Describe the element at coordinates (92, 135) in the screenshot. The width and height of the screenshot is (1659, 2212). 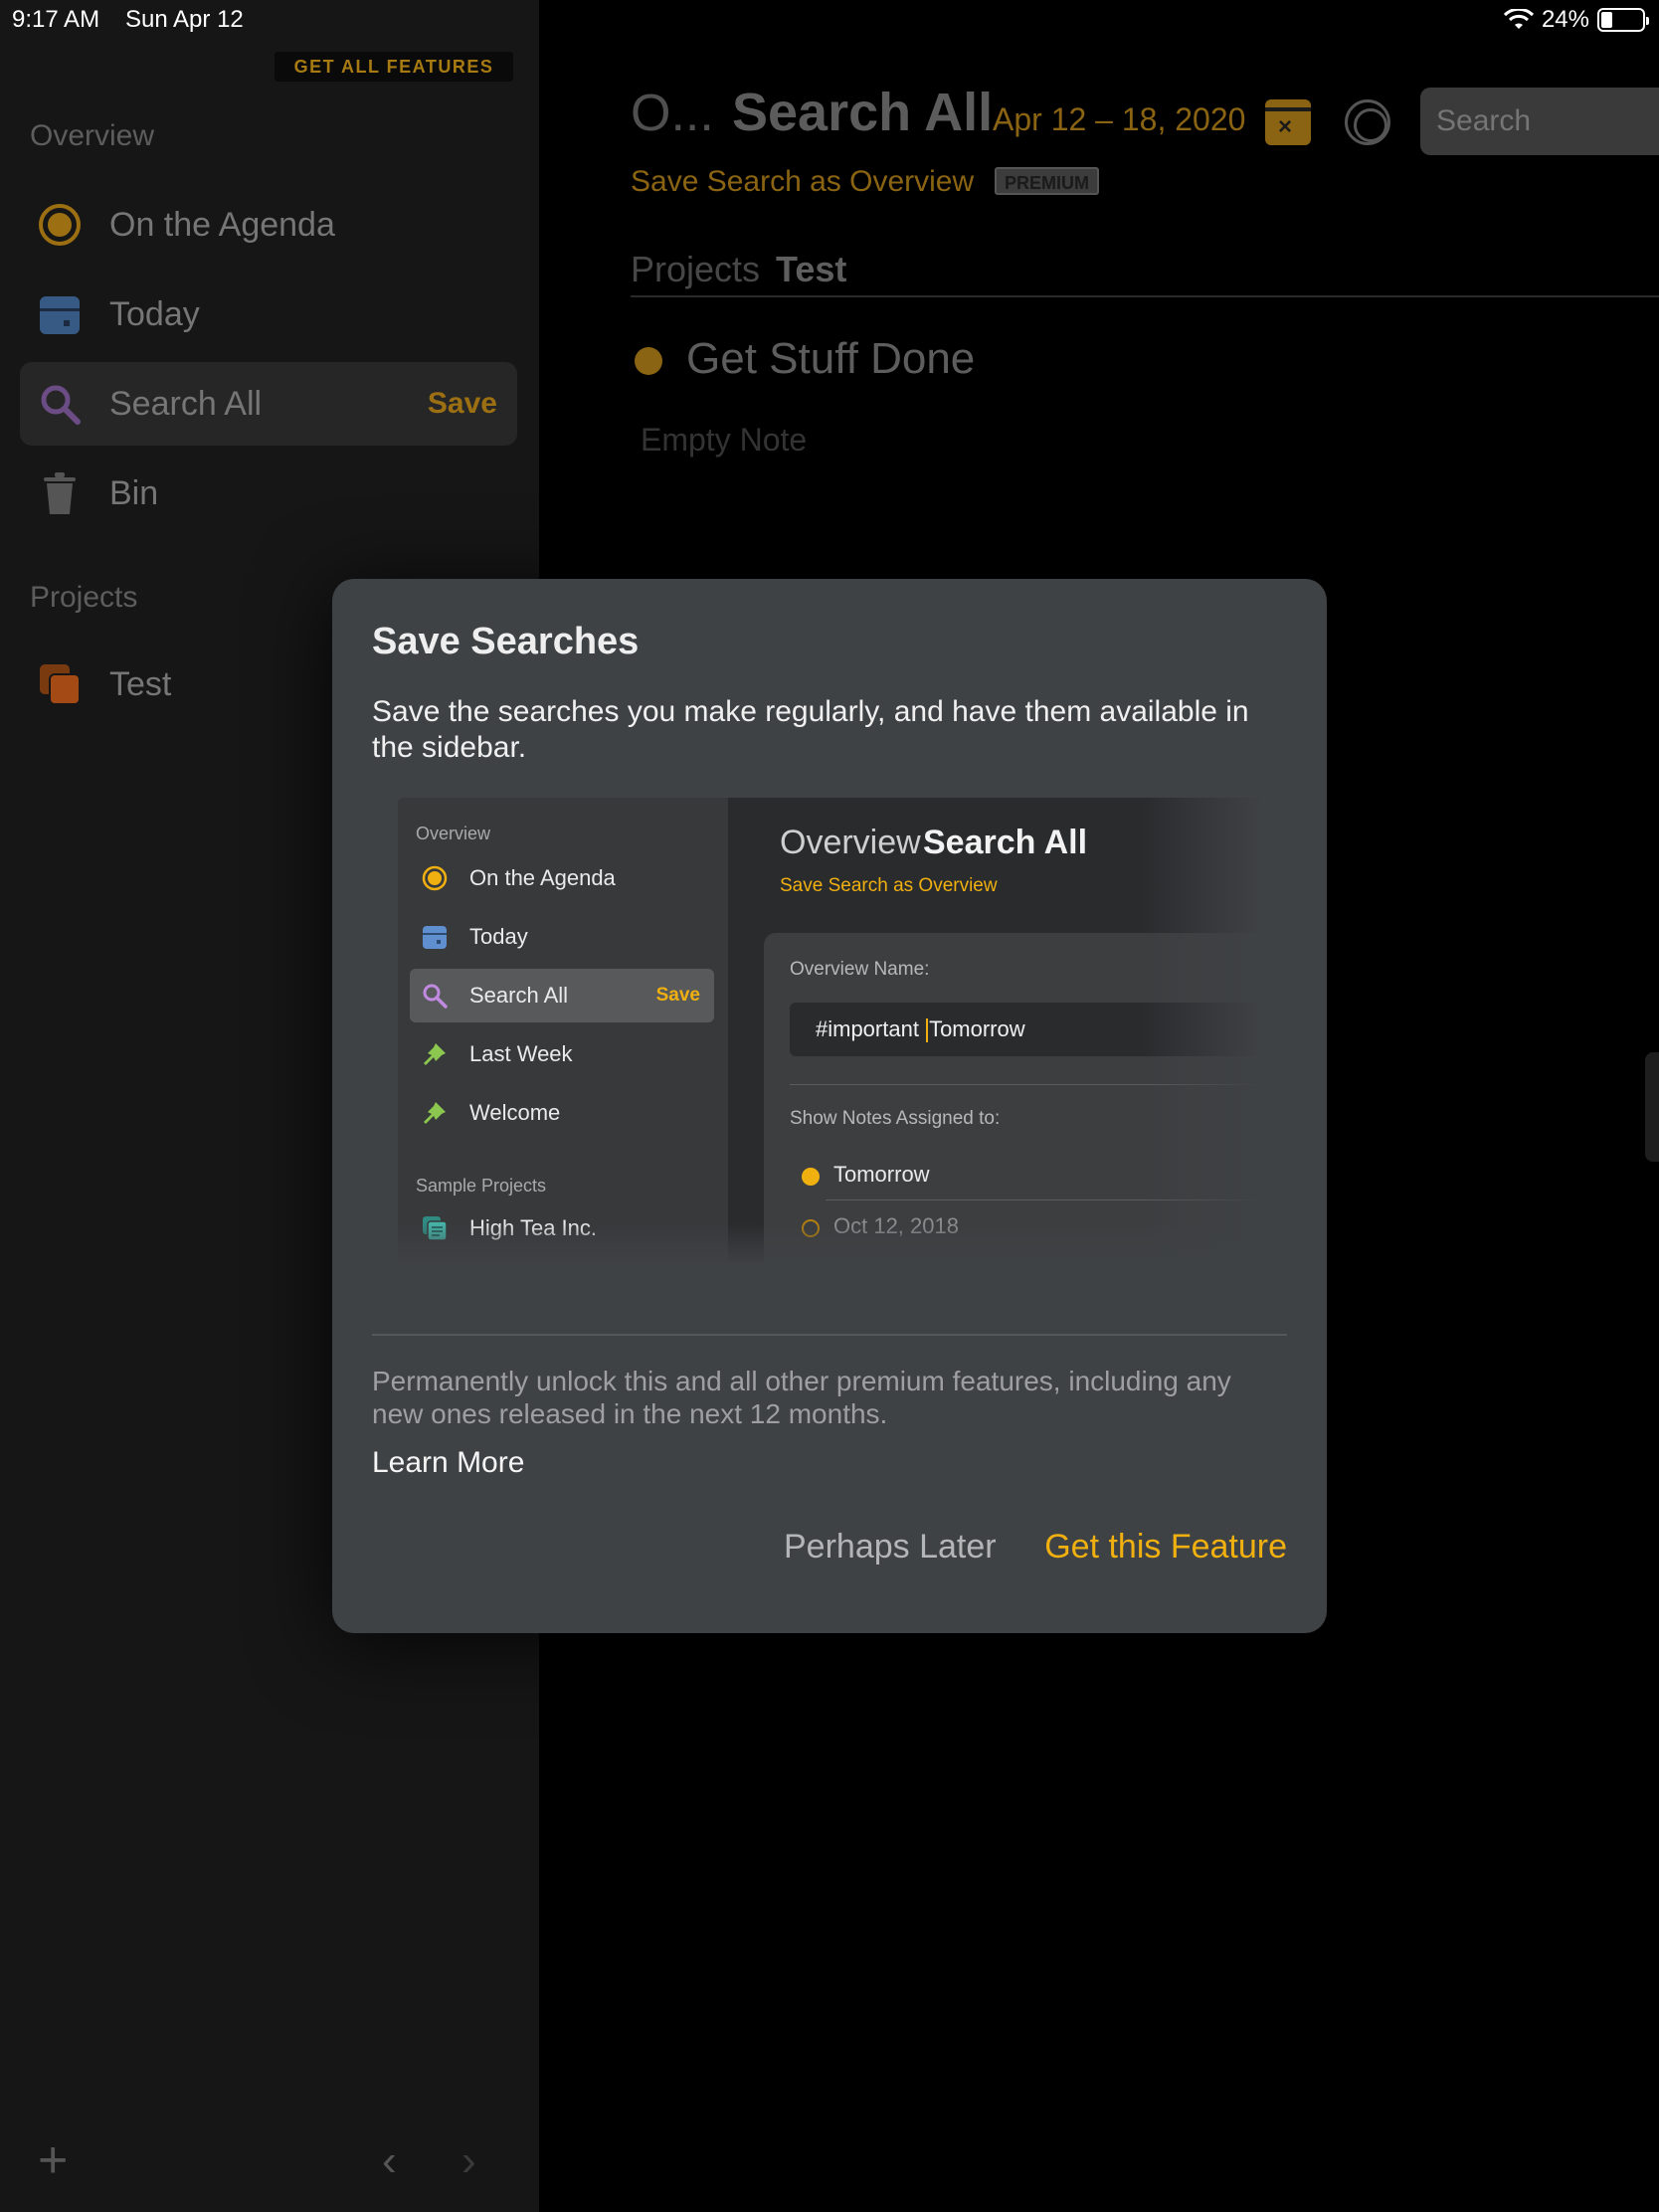
I see `sidebar-section-overview: Overview` at that location.